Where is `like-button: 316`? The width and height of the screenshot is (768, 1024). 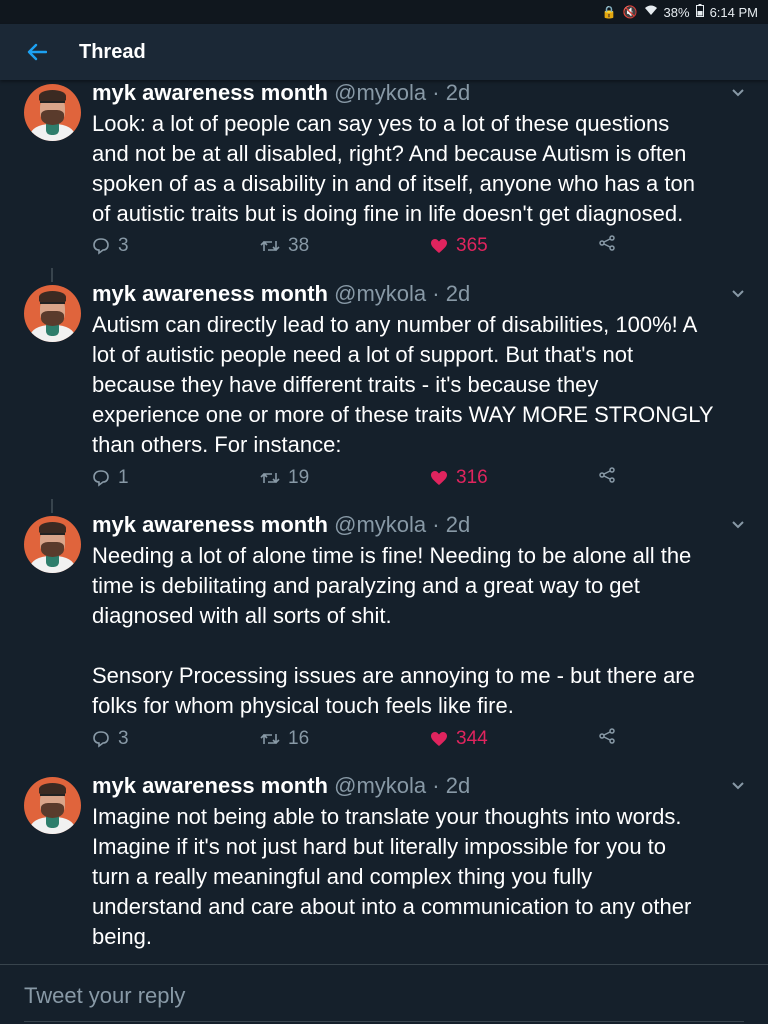
like-button: 316 is located at coordinates (459, 478).